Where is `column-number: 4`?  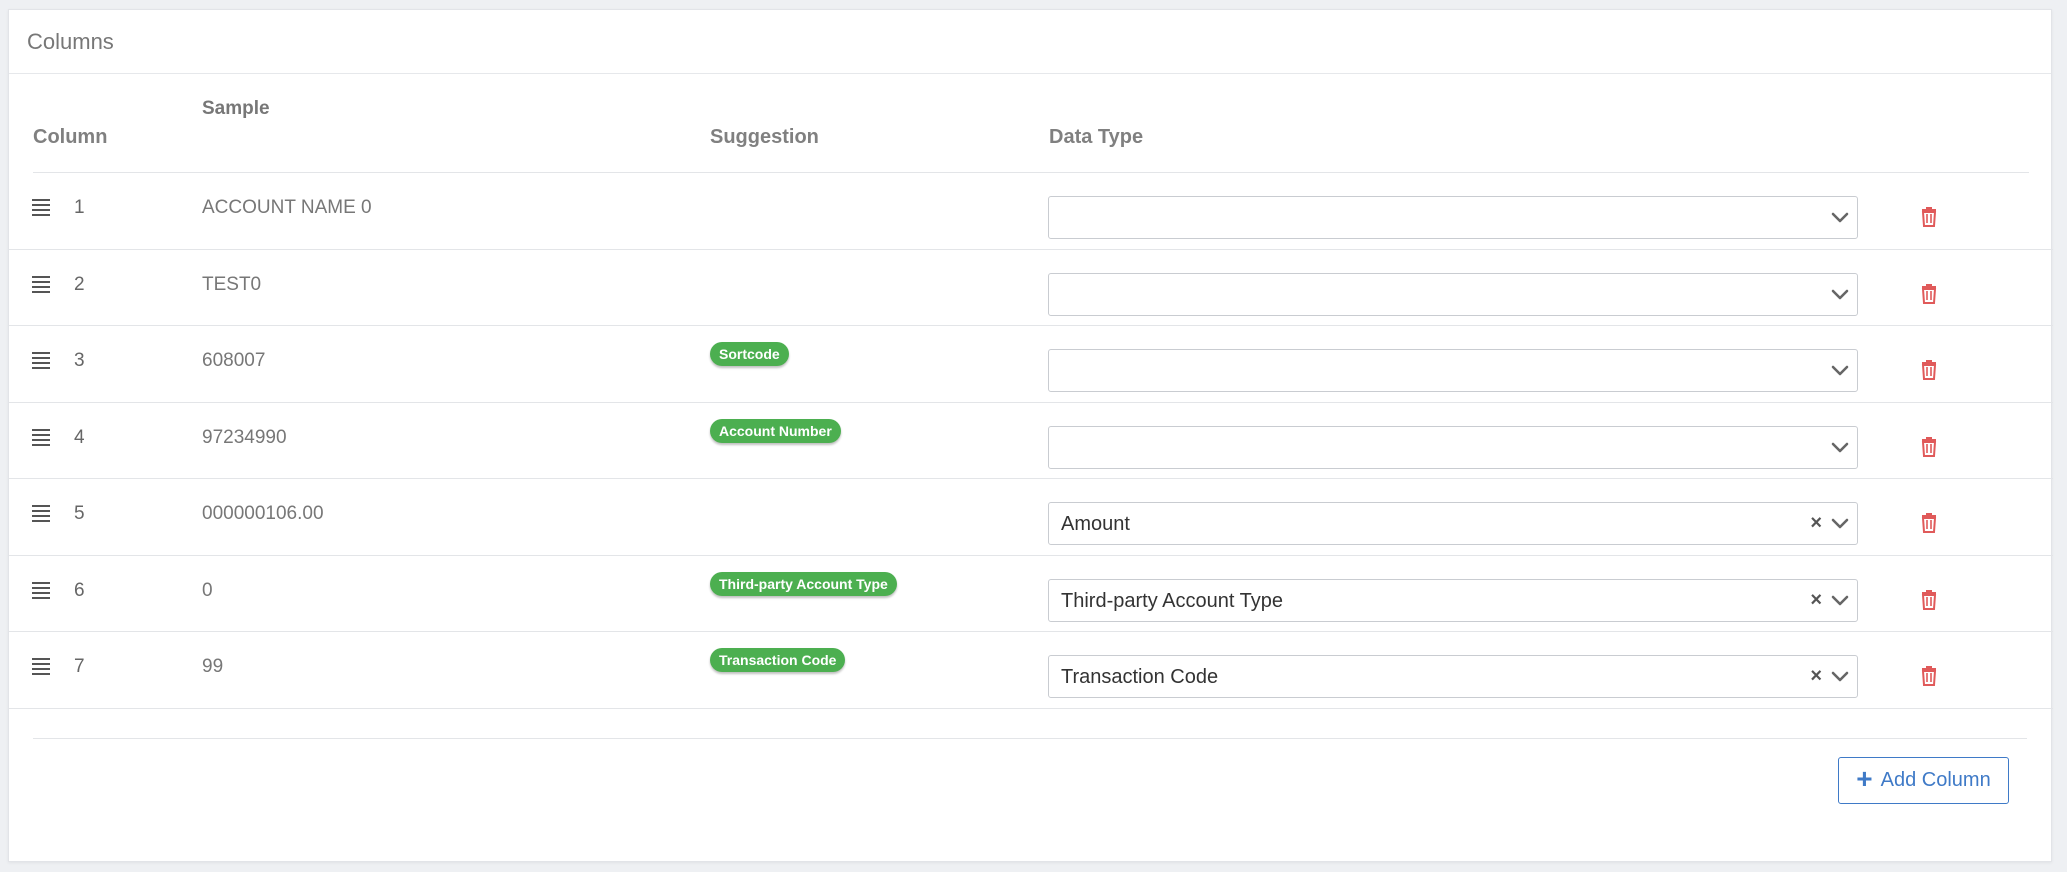
column-number: 4 is located at coordinates (79, 437).